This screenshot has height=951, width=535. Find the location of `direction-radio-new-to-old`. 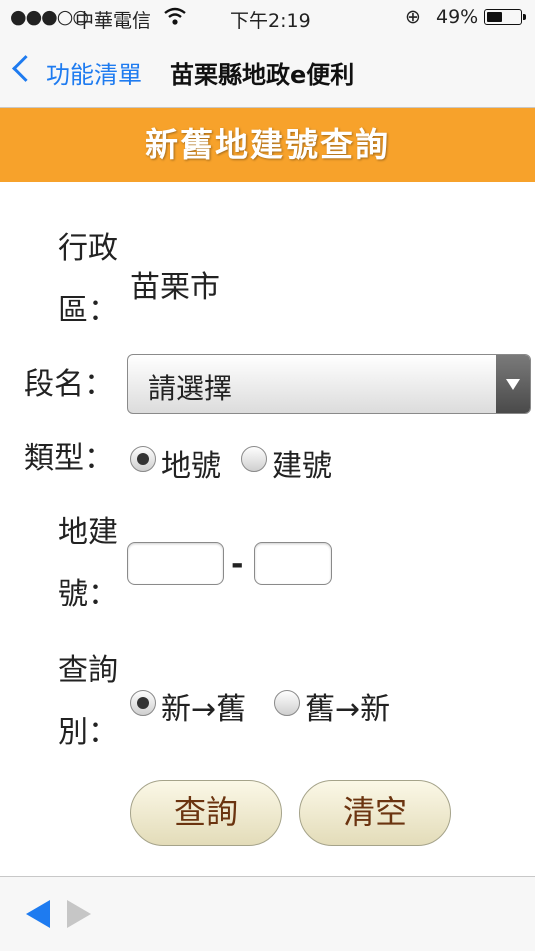

direction-radio-new-to-old is located at coordinates (143, 703).